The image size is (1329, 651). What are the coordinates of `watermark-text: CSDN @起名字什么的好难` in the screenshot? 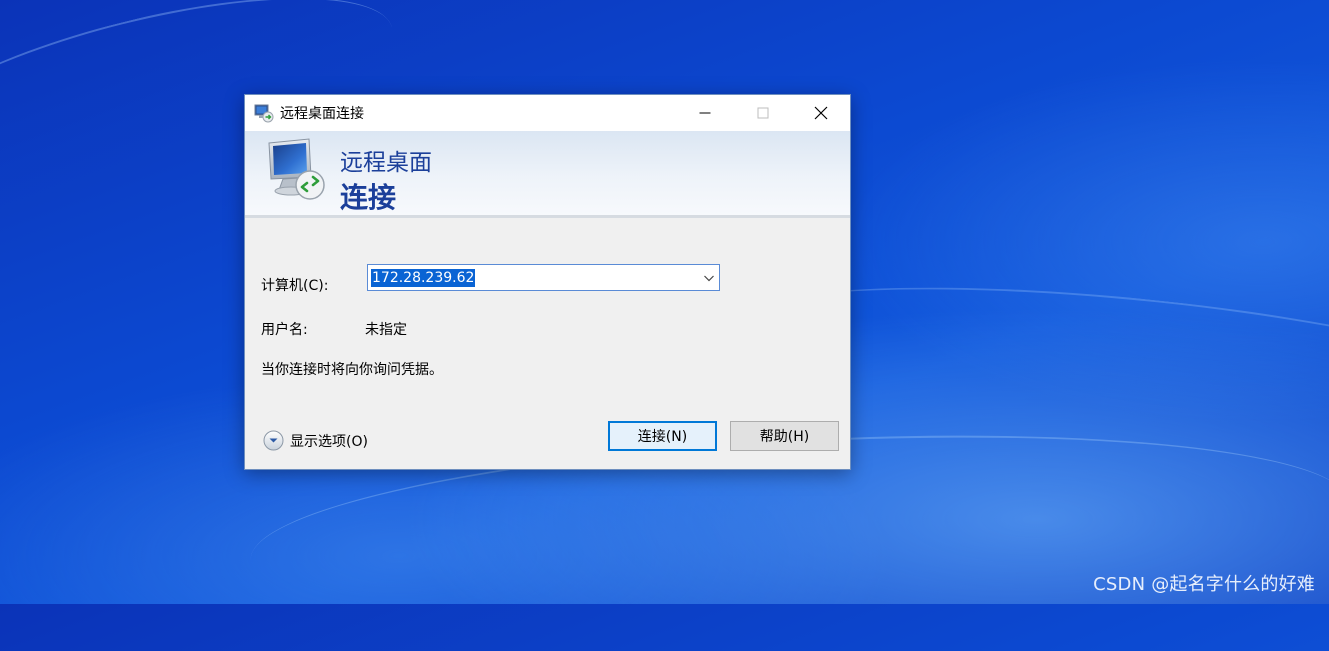 It's located at (1204, 584).